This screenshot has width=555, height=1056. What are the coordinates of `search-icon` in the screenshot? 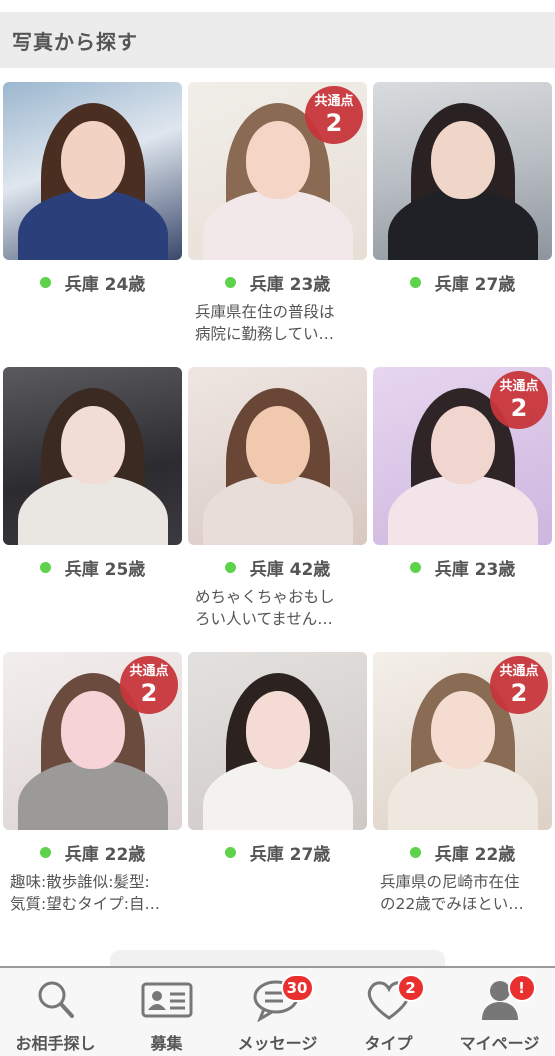 It's located at (56, 1000).